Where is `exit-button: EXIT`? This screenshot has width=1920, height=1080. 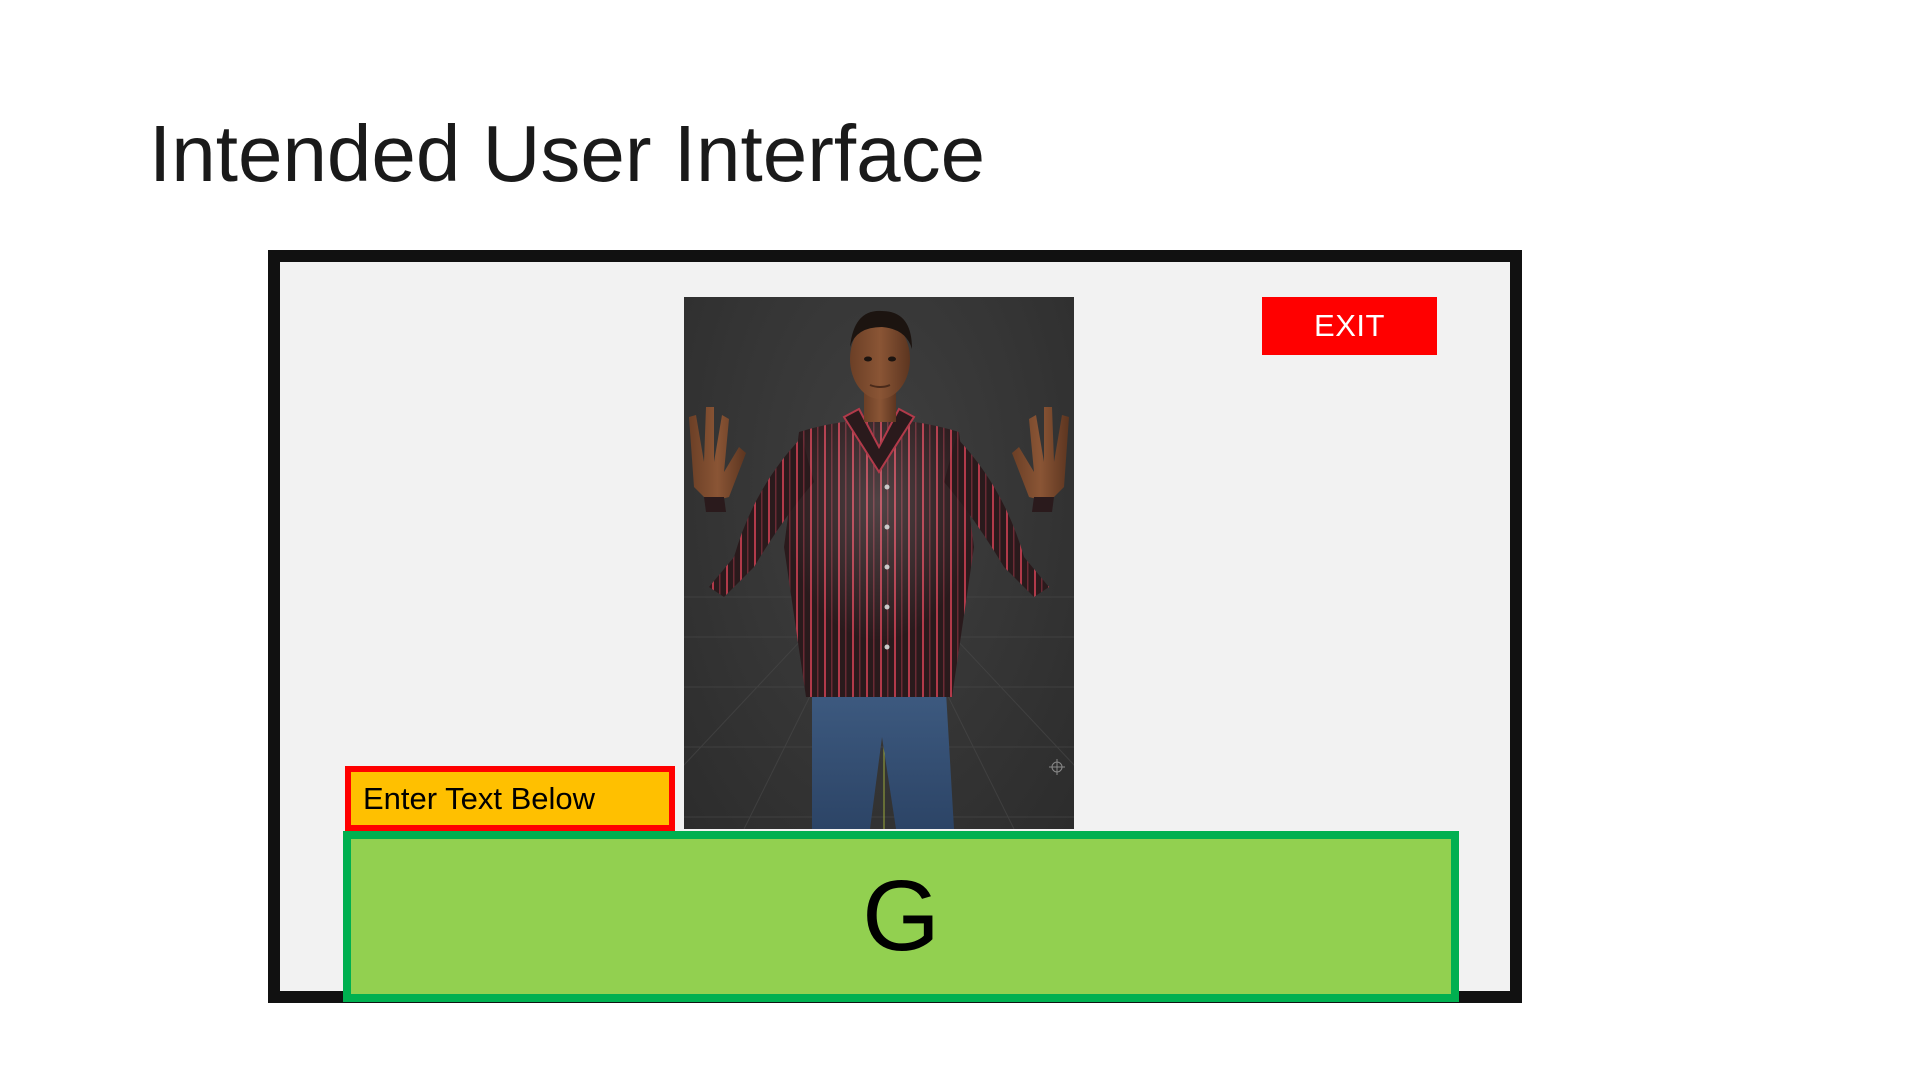 exit-button: EXIT is located at coordinates (1349, 326).